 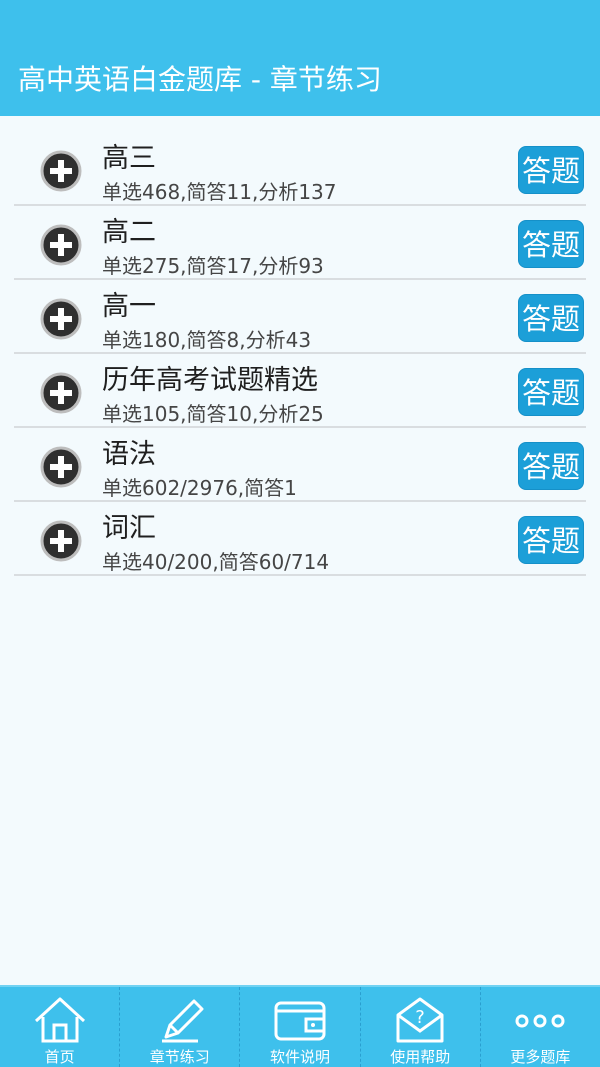 I want to click on tab-label: 更多题库, so click(x=540, y=1057).